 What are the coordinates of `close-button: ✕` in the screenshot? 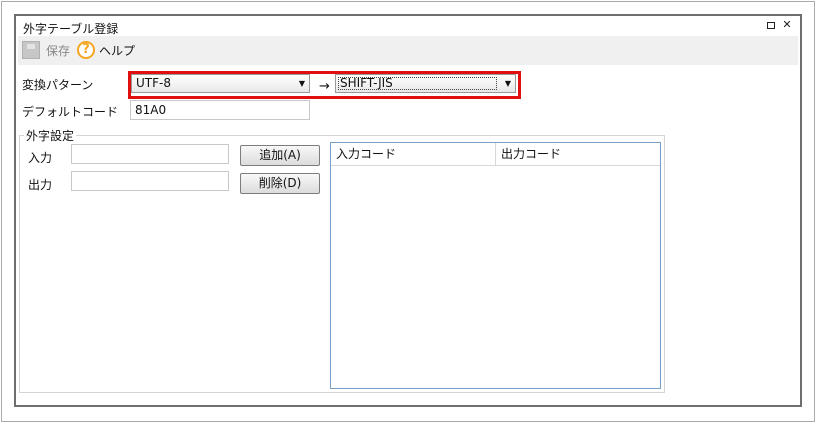 It's located at (787, 25).